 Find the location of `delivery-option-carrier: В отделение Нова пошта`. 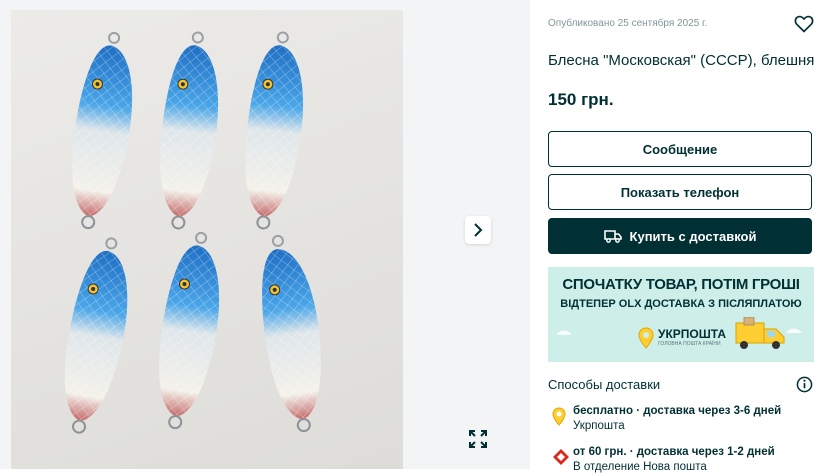

delivery-option-carrier: В отделение Нова пошта is located at coordinates (640, 467).